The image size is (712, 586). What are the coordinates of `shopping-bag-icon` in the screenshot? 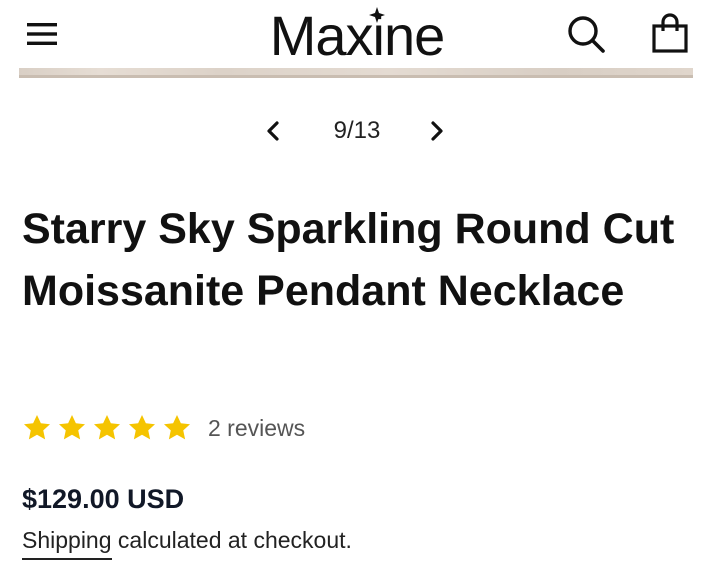 It's located at (670, 33).